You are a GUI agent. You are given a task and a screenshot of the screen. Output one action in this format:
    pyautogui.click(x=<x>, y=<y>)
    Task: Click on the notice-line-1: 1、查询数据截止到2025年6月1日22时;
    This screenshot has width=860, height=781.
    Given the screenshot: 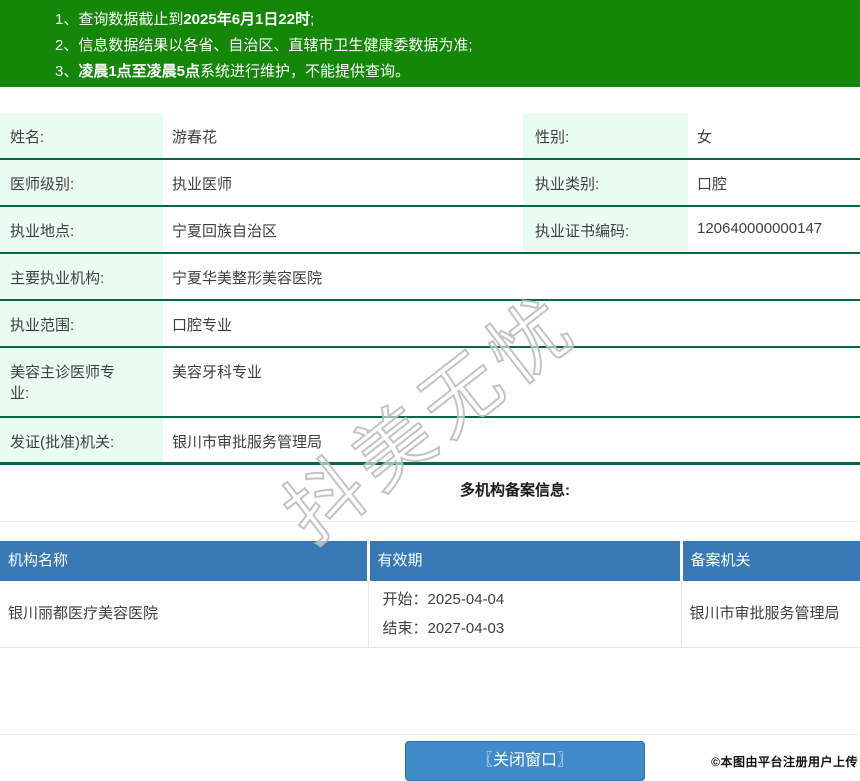 What is the action you would take?
    pyautogui.click(x=452, y=20)
    